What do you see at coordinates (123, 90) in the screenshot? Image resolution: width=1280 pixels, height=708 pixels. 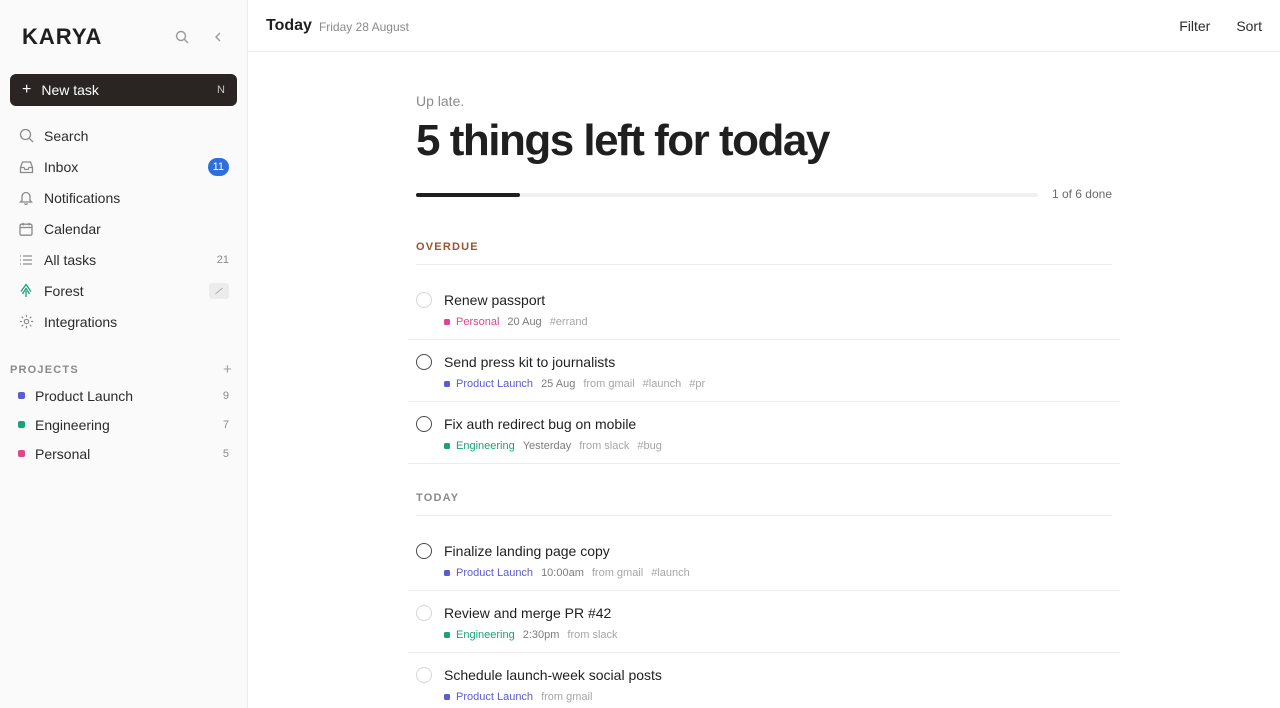 I see `new-task-button: + New task N` at bounding box center [123, 90].